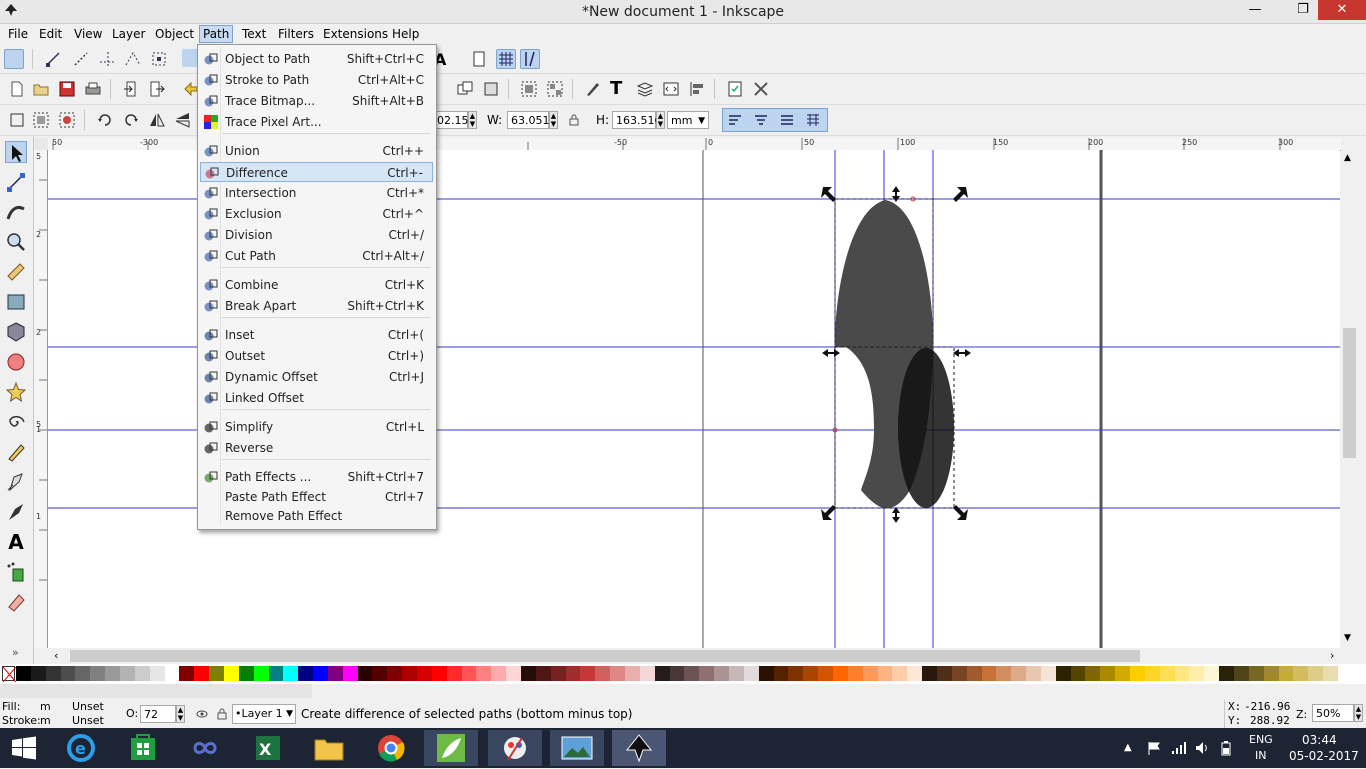  What do you see at coordinates (133, 59) in the screenshot?
I see `snap-cusp-icon` at bounding box center [133, 59].